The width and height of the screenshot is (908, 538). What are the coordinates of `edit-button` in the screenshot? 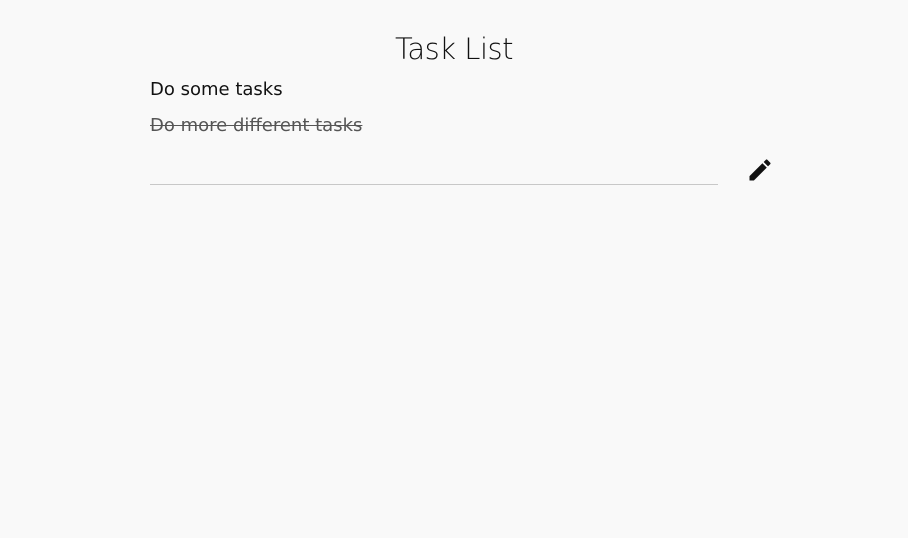 It's located at (760, 170).